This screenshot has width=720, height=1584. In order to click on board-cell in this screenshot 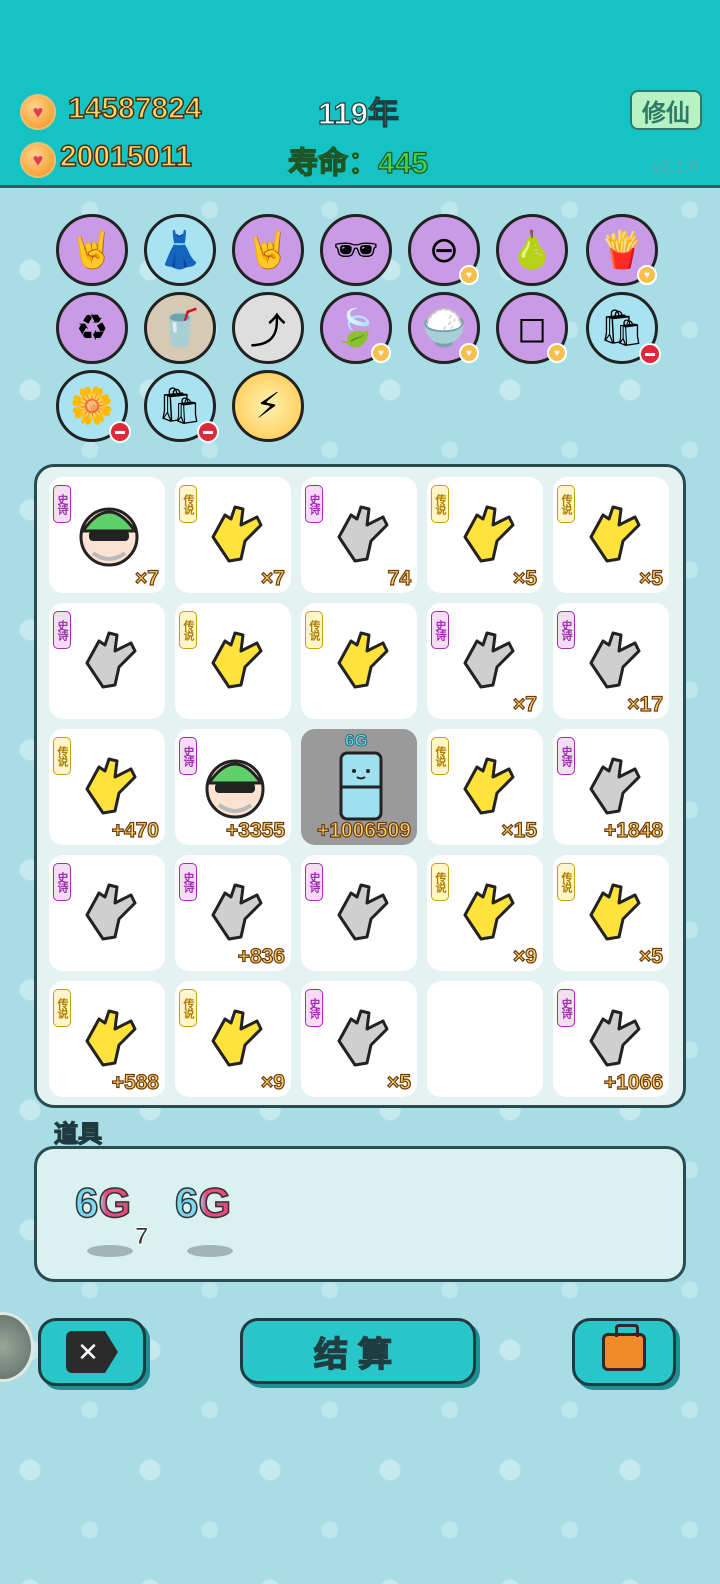, I will do `click(485, 1039)`.